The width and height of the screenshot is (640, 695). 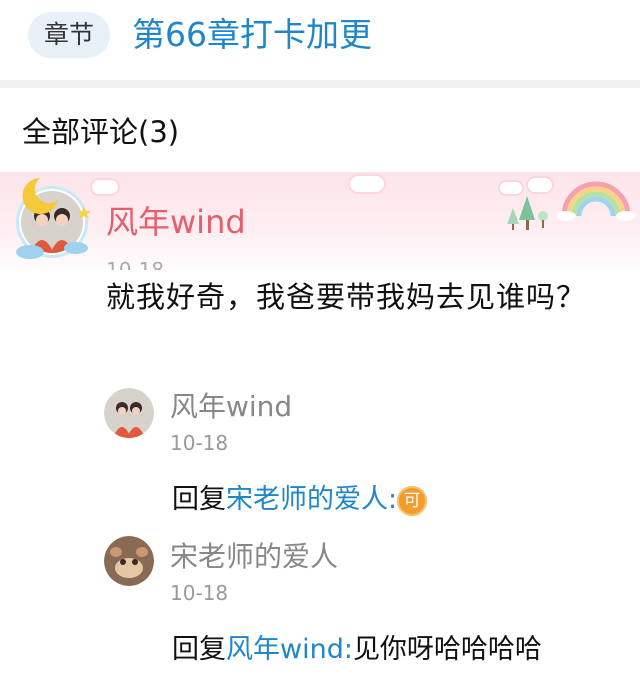 What do you see at coordinates (69, 35) in the screenshot?
I see `chapter-chip: 章节` at bounding box center [69, 35].